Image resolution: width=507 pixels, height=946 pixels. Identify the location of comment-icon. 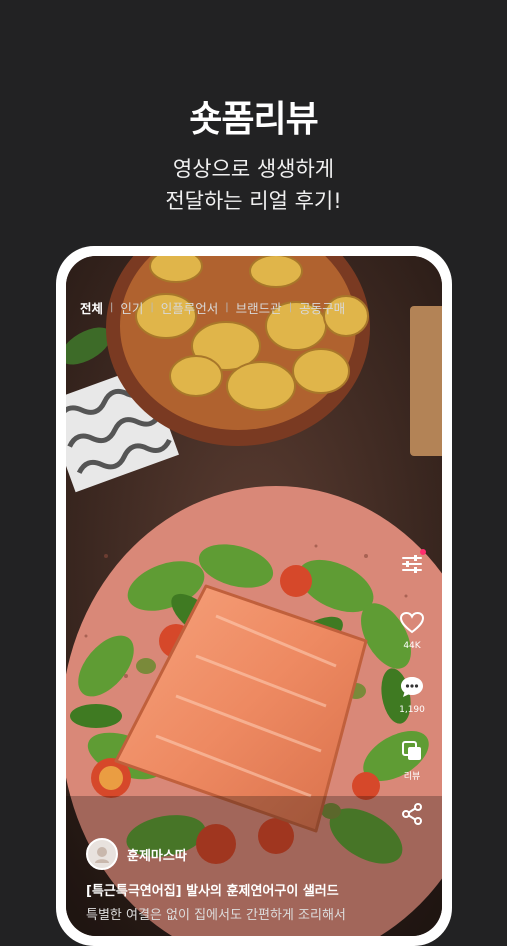
(412, 687).